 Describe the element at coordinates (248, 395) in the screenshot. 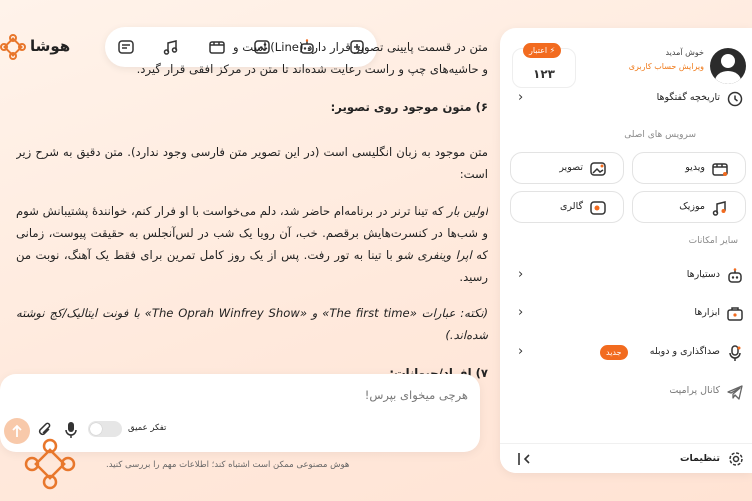

I see `prompt-input` at that location.